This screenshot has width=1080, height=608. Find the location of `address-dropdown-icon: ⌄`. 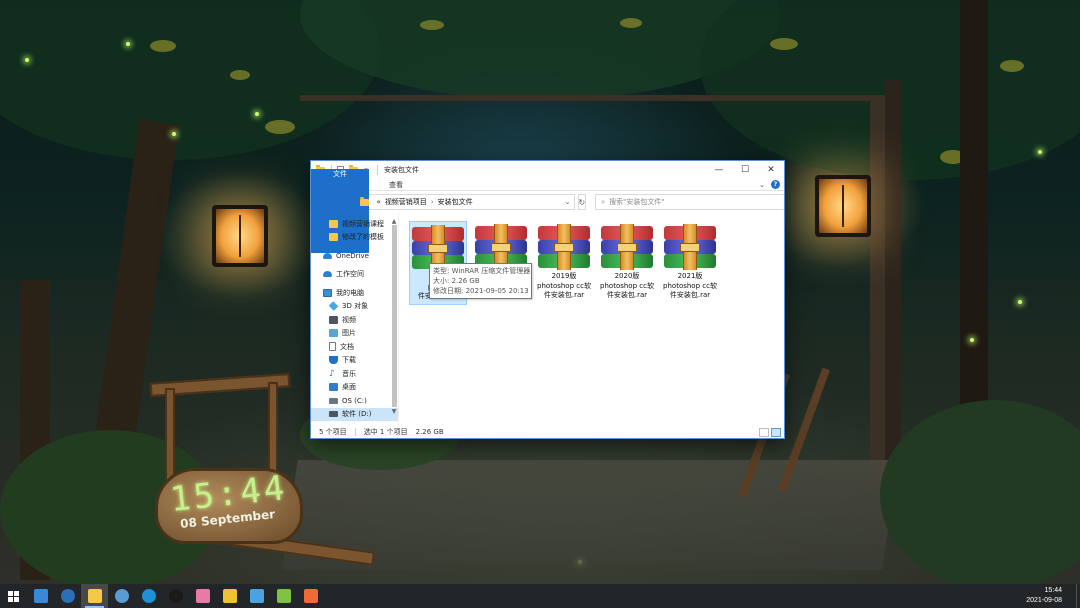

address-dropdown-icon: ⌄ is located at coordinates (568, 202).